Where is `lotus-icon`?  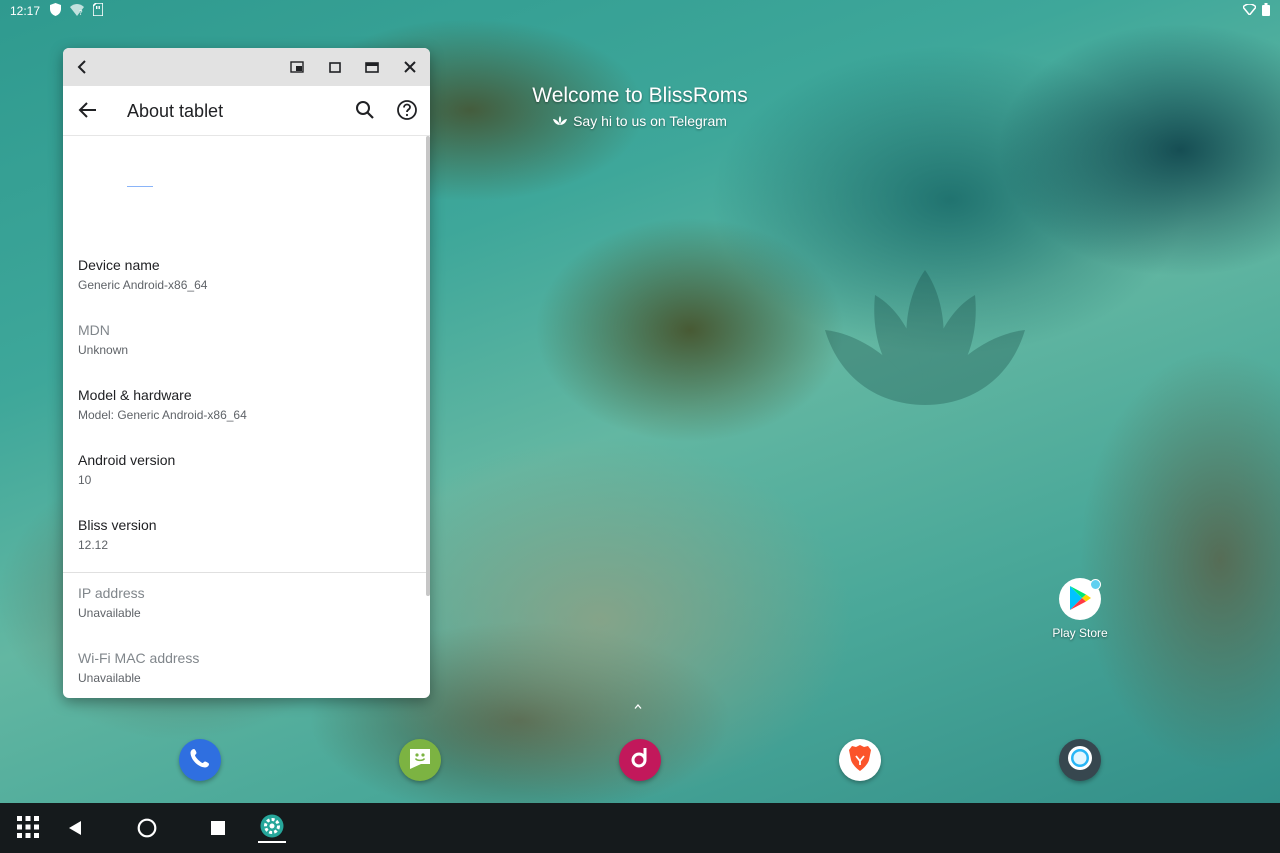 lotus-icon is located at coordinates (560, 121).